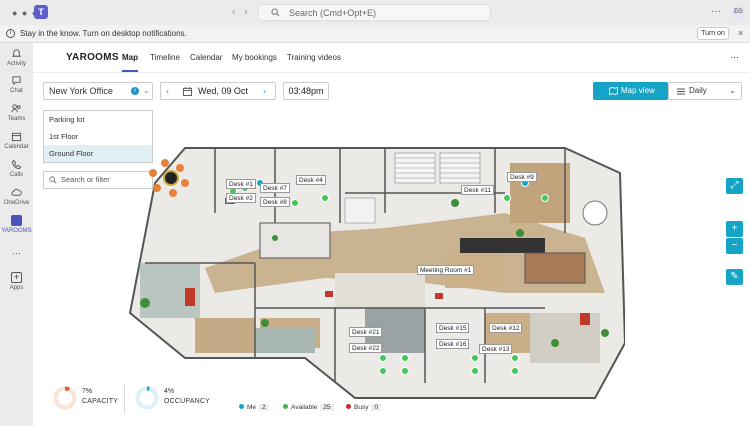 This screenshot has width=750, height=426. What do you see at coordinates (264, 407) in the screenshot?
I see `legend-count: 2` at bounding box center [264, 407].